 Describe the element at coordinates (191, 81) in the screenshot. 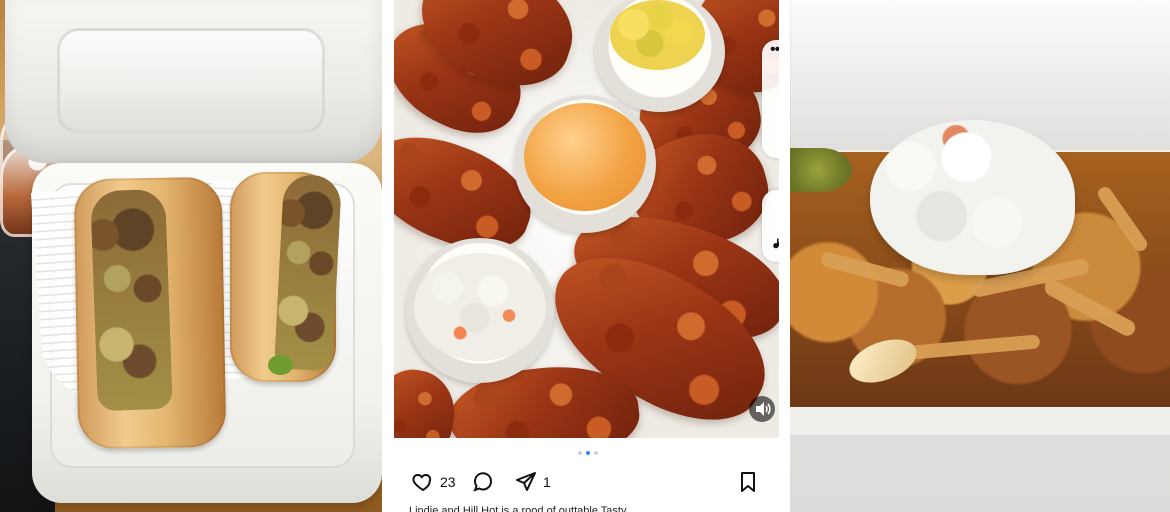

I see `container-lid-inset` at that location.